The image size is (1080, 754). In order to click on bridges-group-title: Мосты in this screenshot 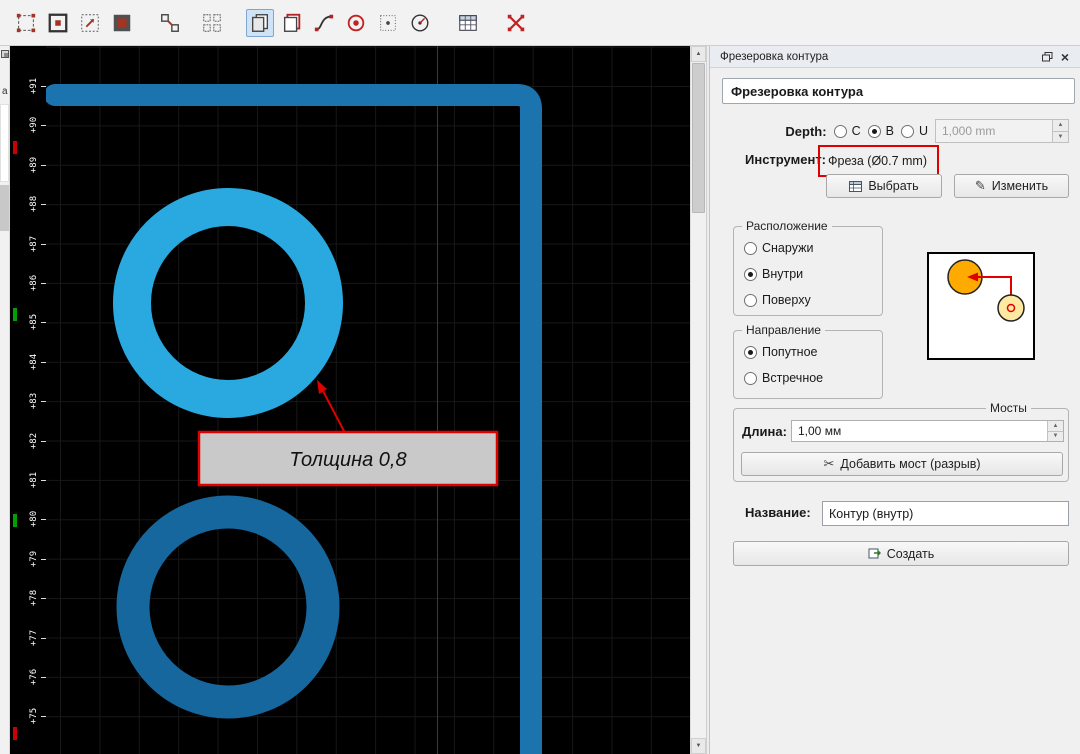, I will do `click(1008, 408)`.